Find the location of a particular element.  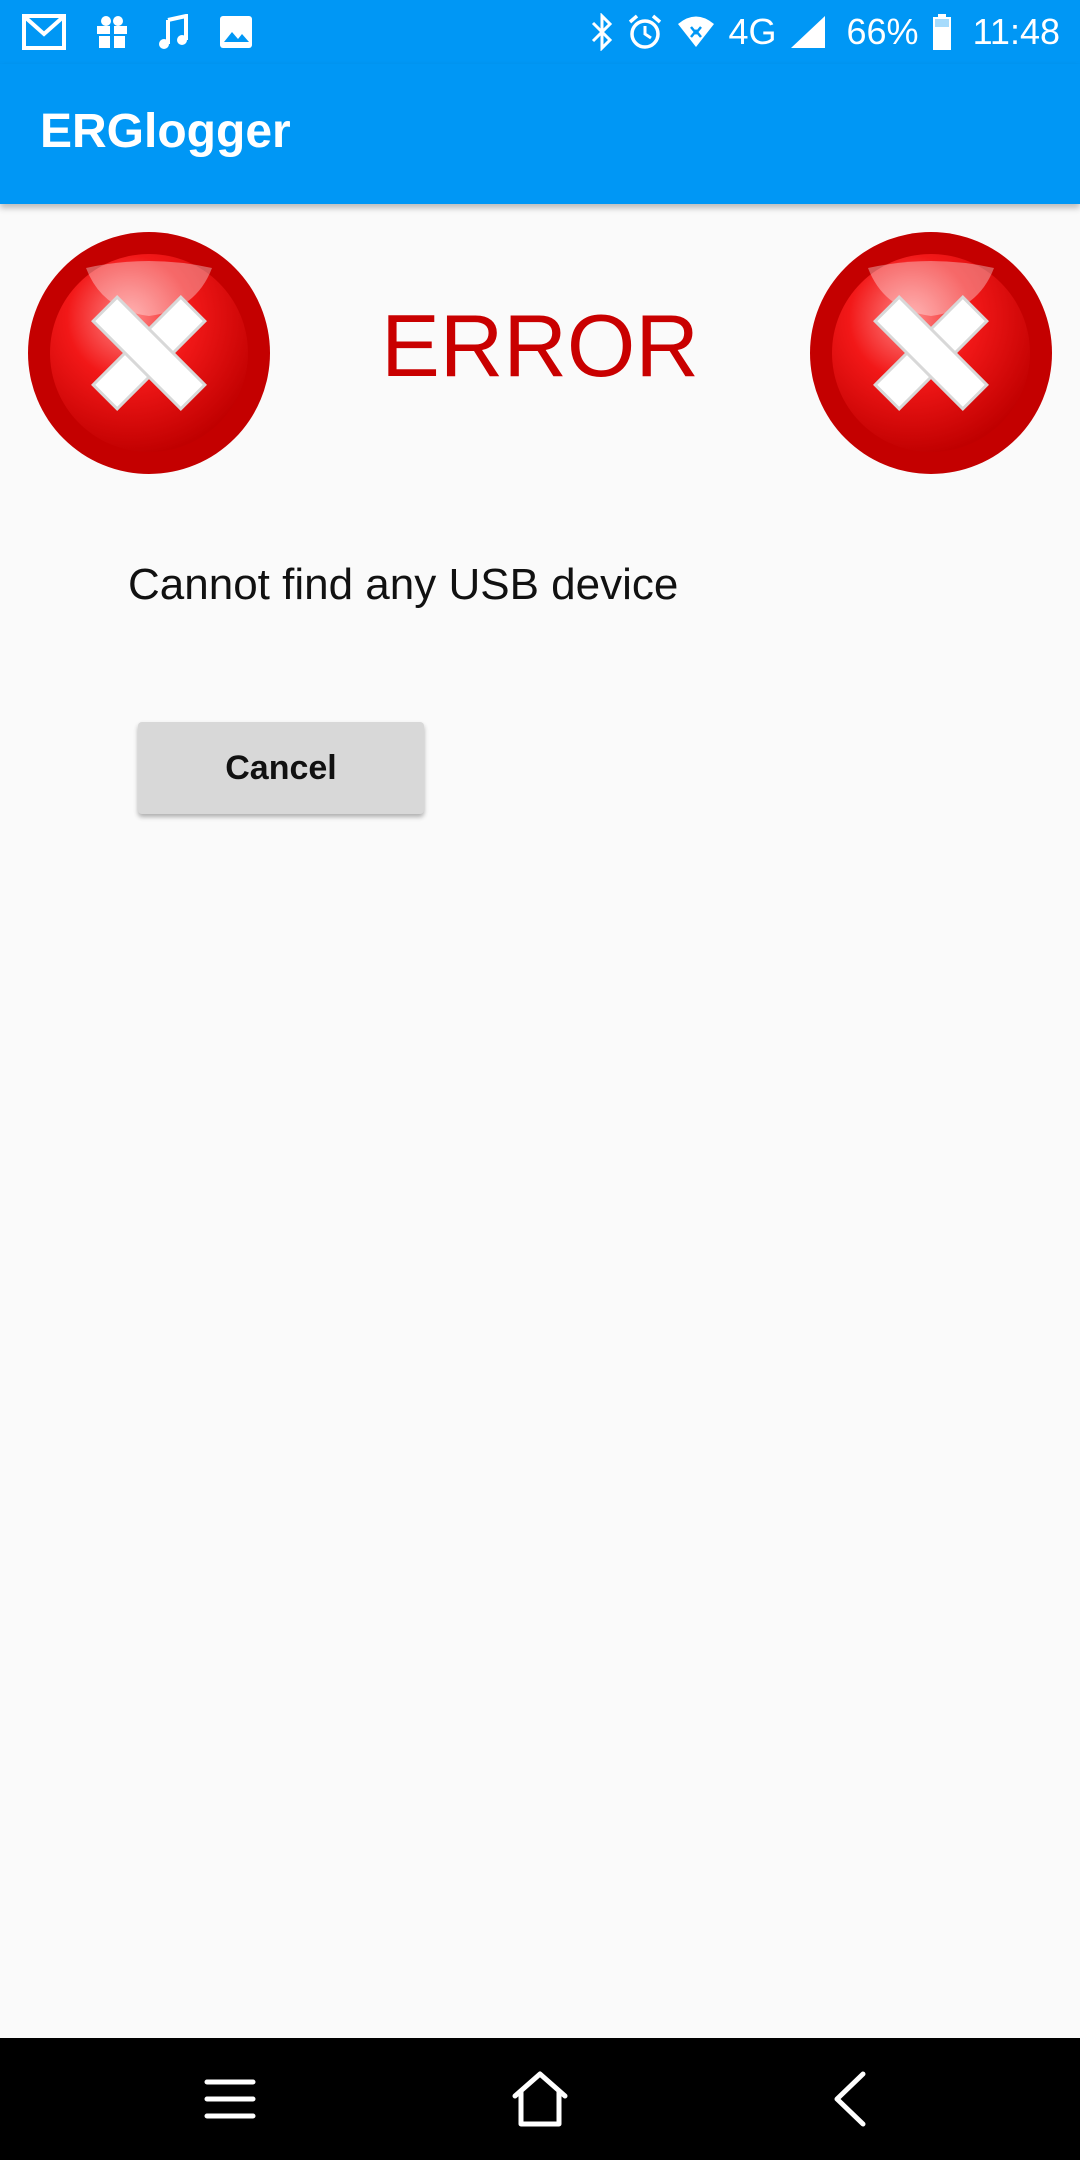

image-icon is located at coordinates (236, 32).